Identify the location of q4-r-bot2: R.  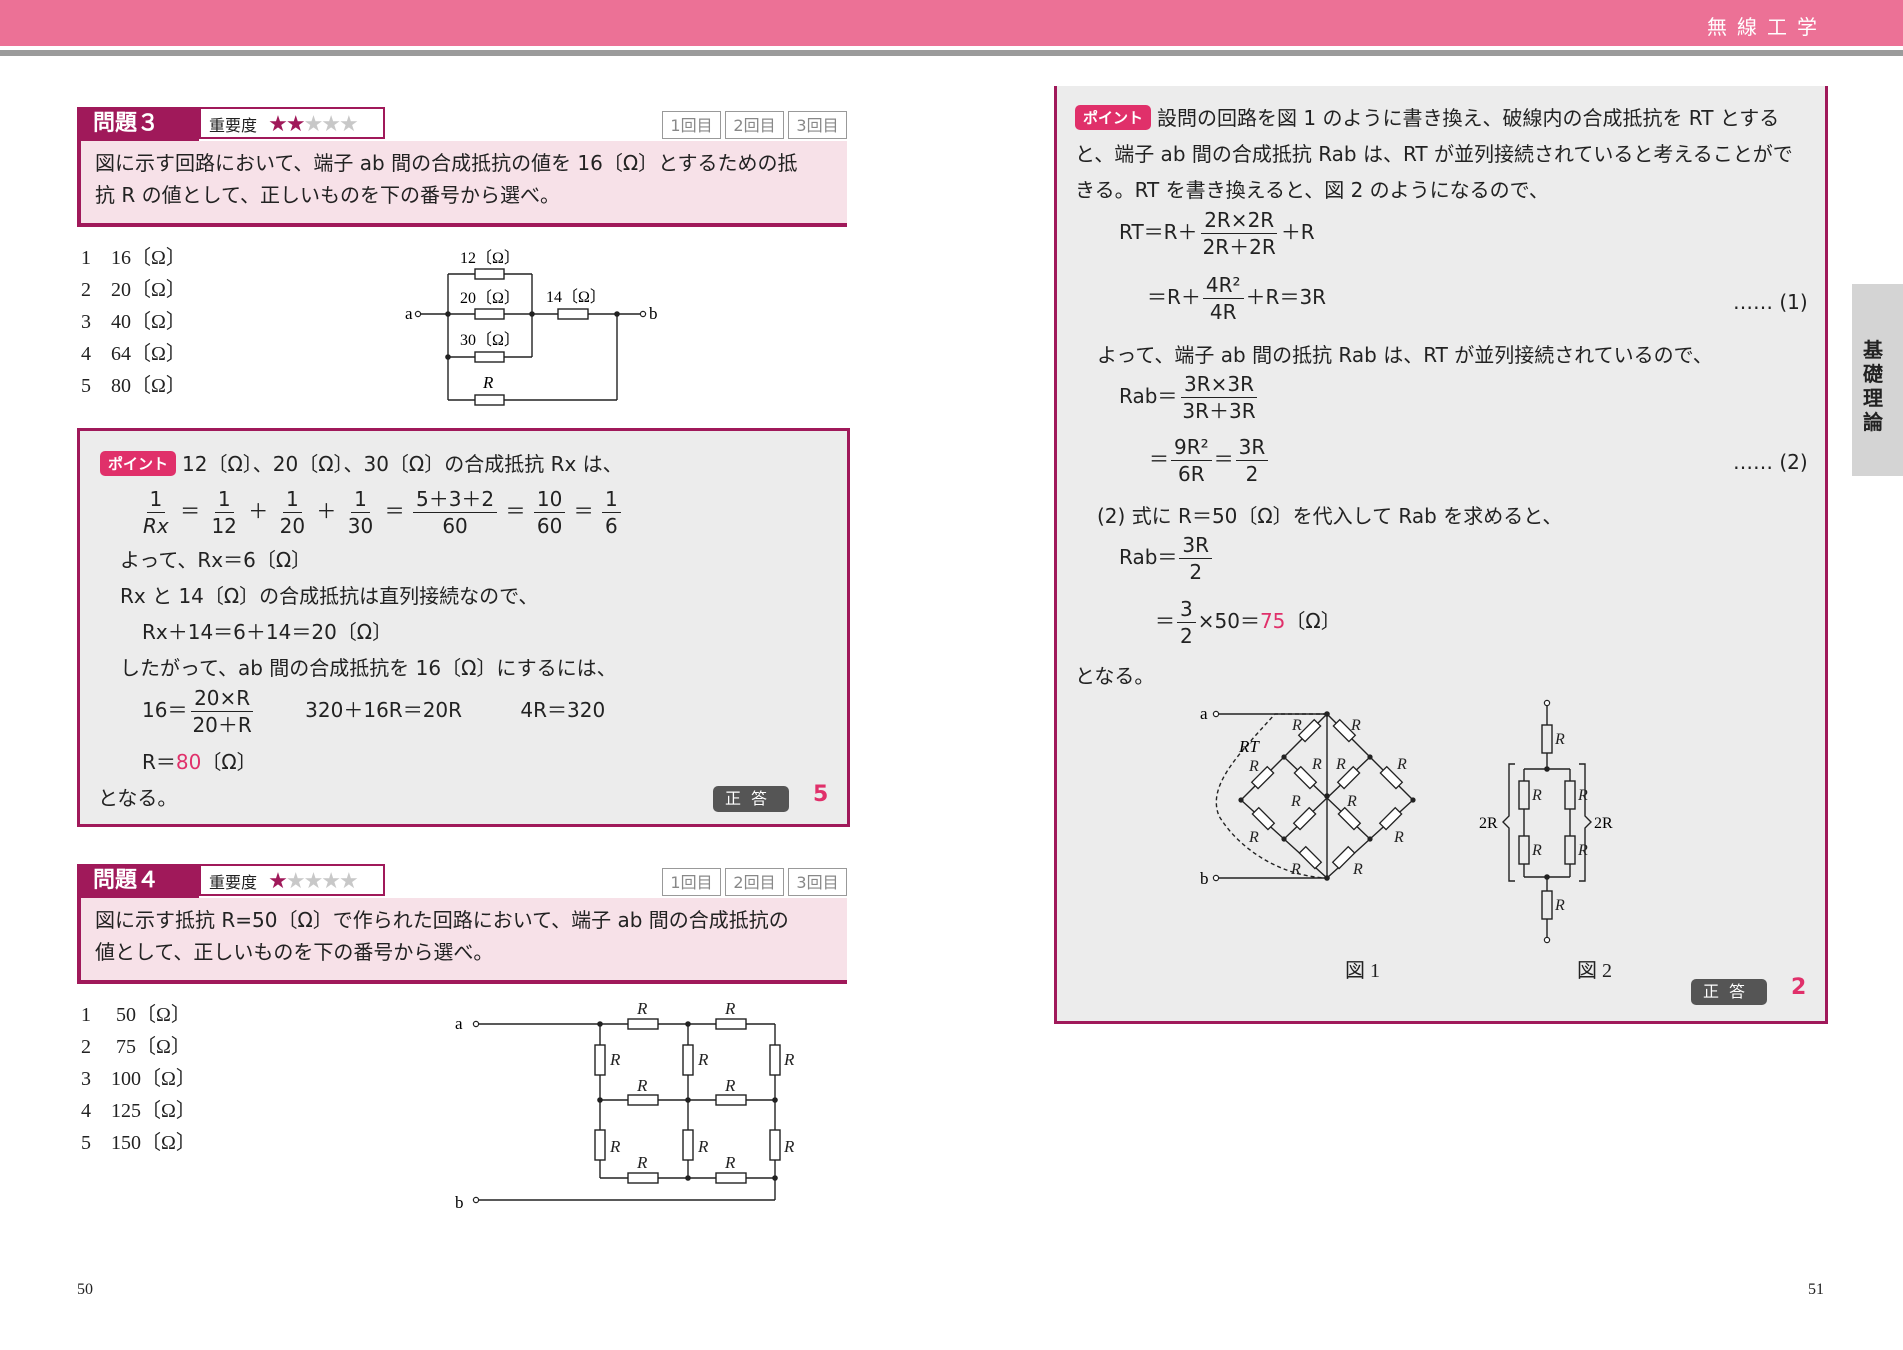
(730, 1162).